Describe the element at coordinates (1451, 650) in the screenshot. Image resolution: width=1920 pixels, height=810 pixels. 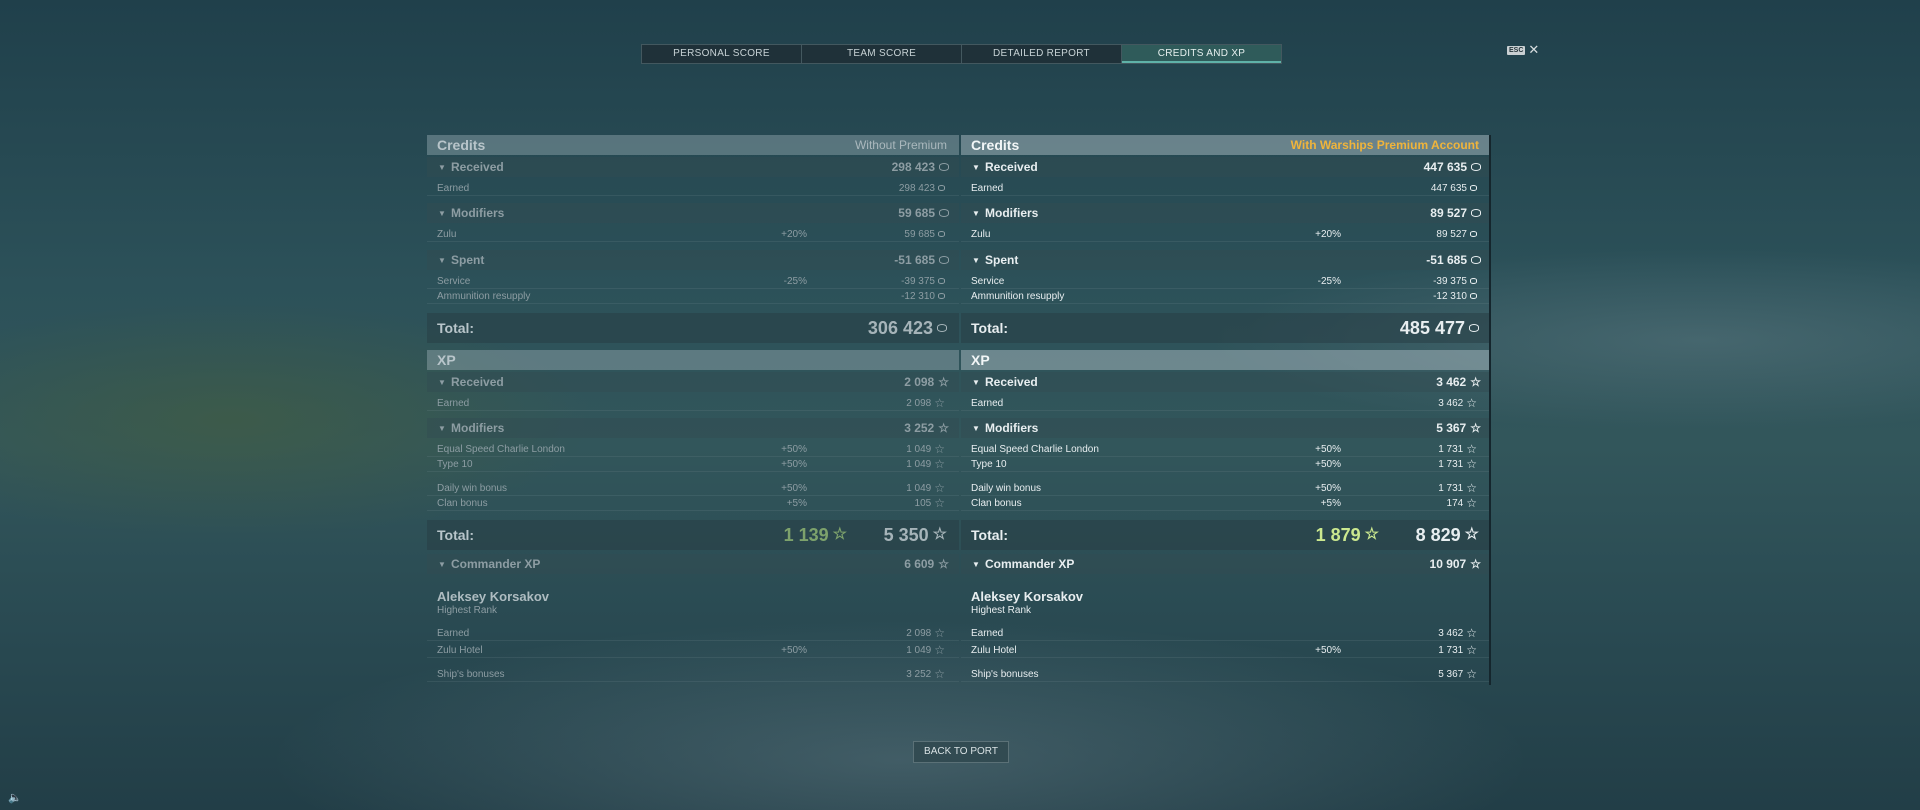
I see `zulu-hotel-value: 1 731` at that location.